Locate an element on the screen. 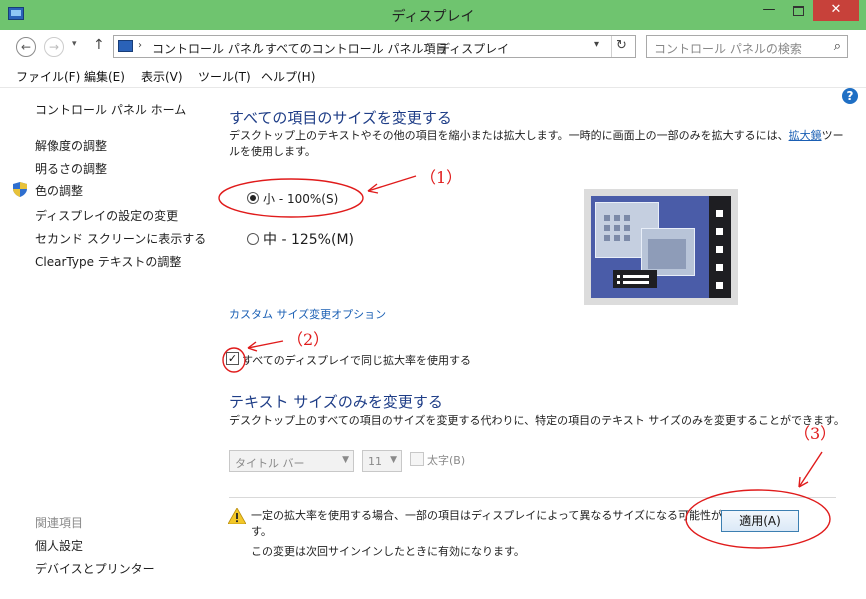 The height and width of the screenshot is (599, 866). annotation-label-2: （2） is located at coordinates (308, 339).